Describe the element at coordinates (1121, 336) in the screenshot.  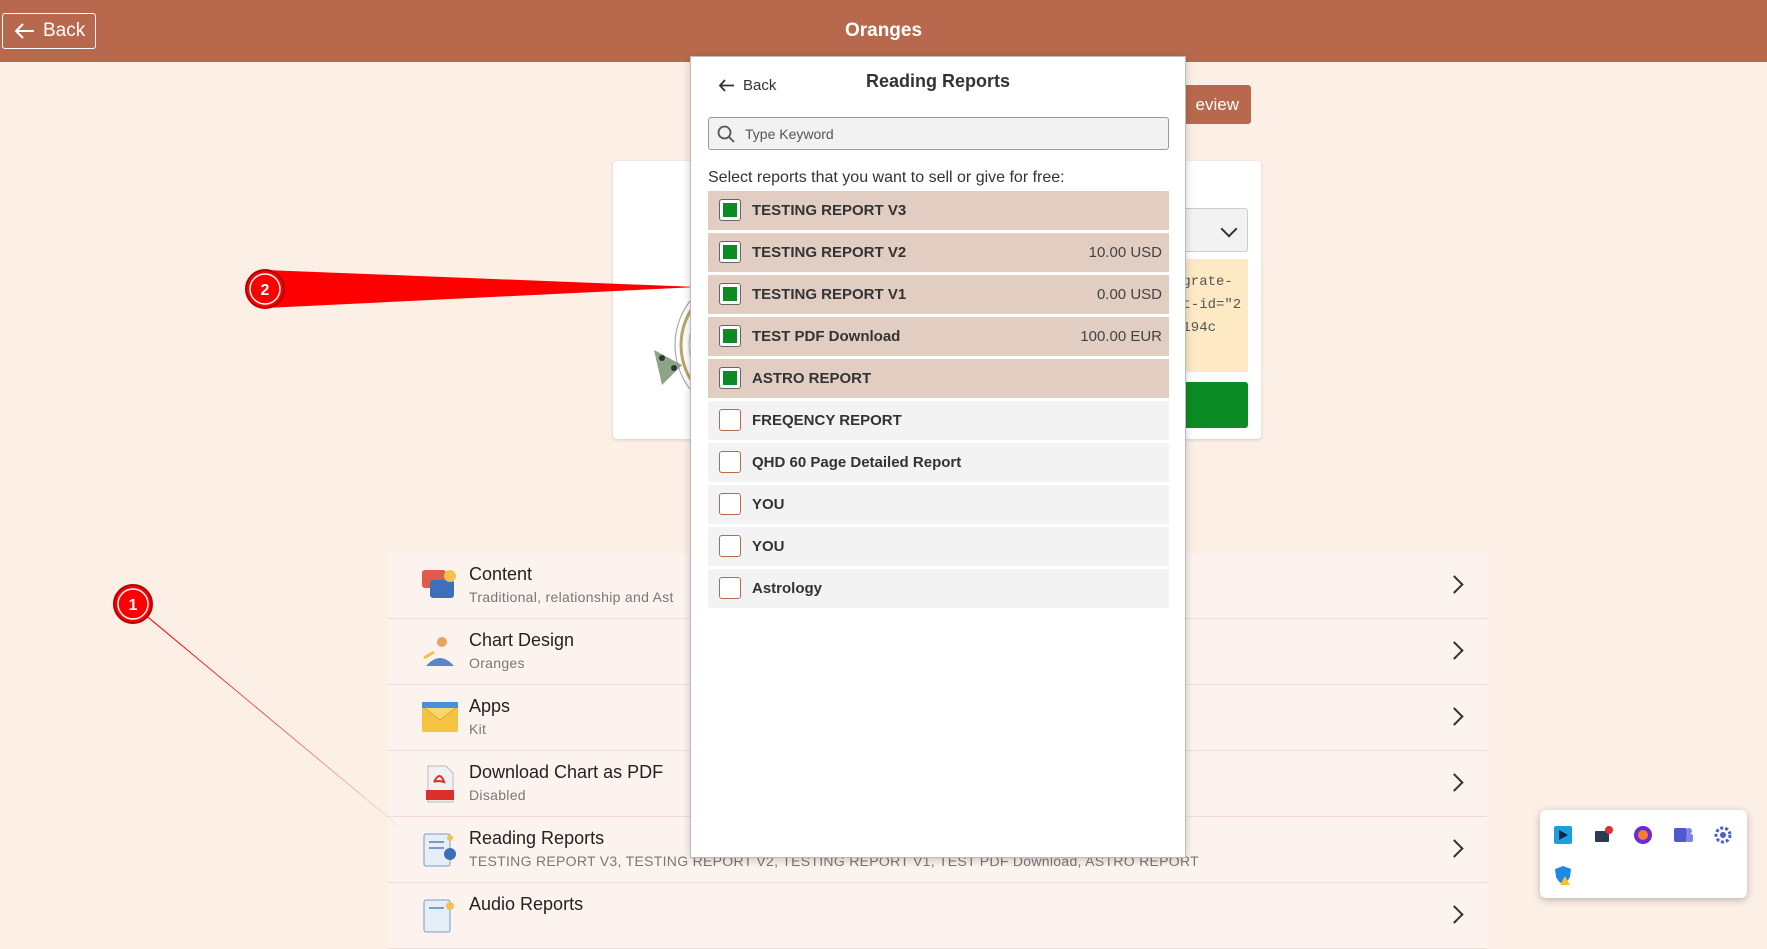
I see `report-price: 100.00 EUR` at that location.